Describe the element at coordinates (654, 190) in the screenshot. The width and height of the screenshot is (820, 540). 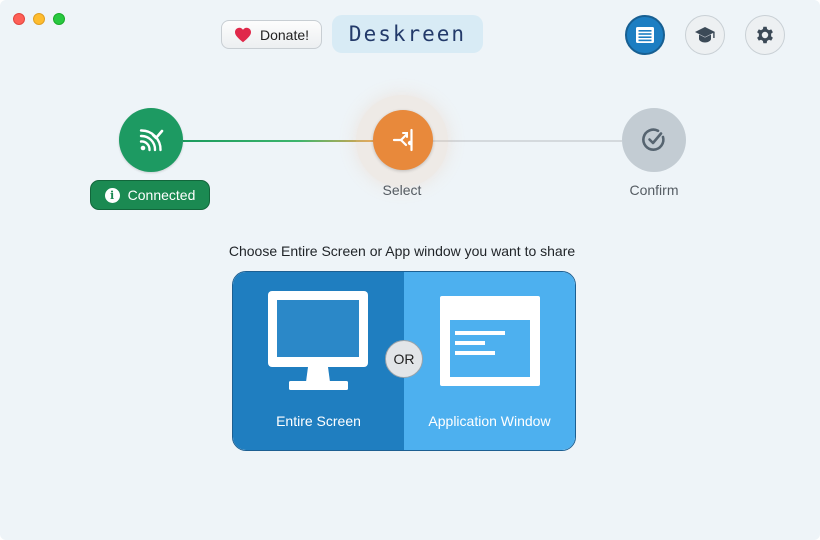
I see `step-label-confirm: Confirm` at that location.